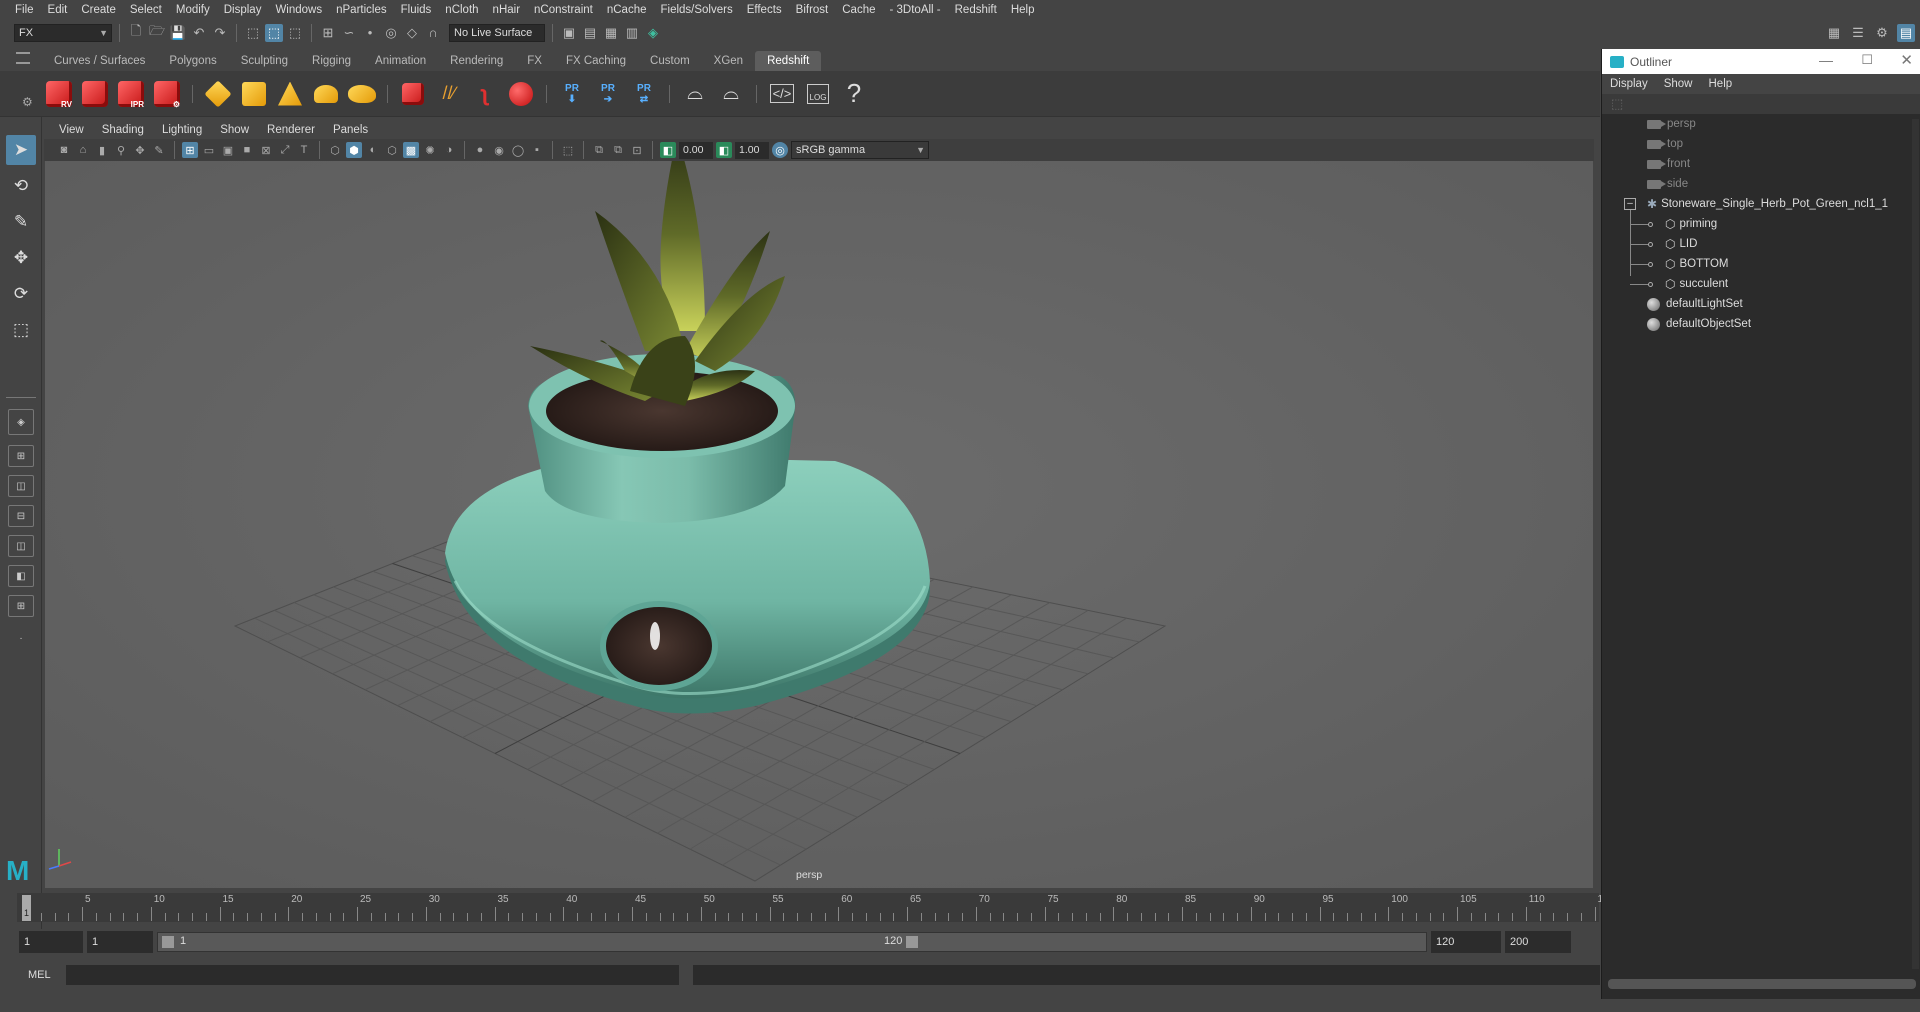  I want to click on shelf-tab-0: Curves / Surfaces, so click(99, 61).